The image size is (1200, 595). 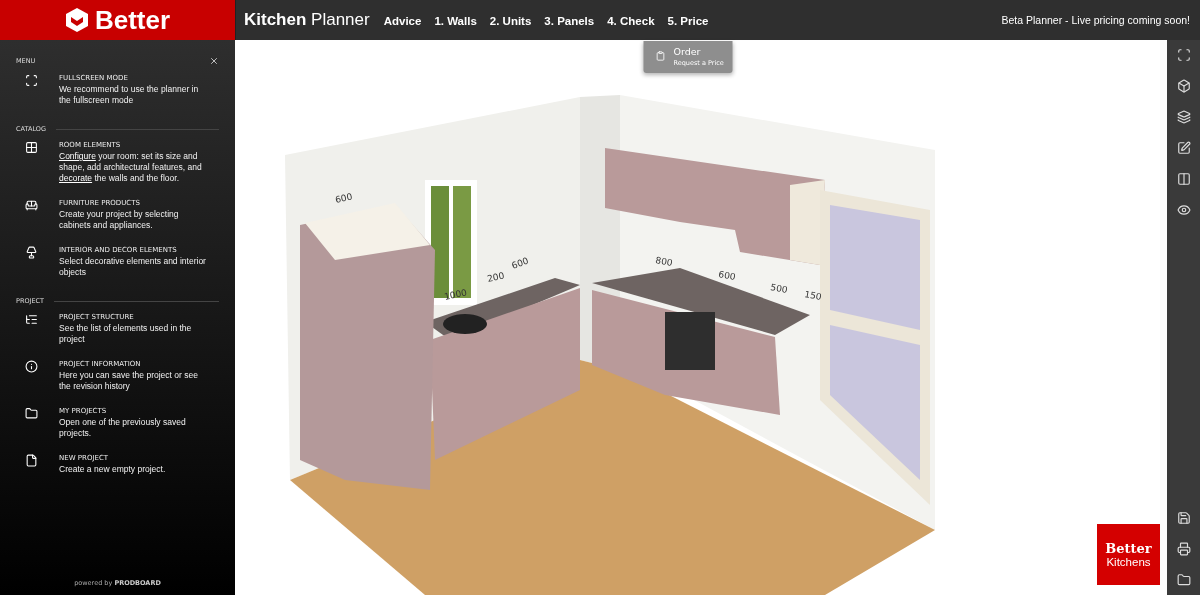 What do you see at coordinates (131, 167) in the screenshot?
I see `menu-item-description: Configure your room: set its size and shape, add architectural features, and decorate the walls and the floor.` at bounding box center [131, 167].